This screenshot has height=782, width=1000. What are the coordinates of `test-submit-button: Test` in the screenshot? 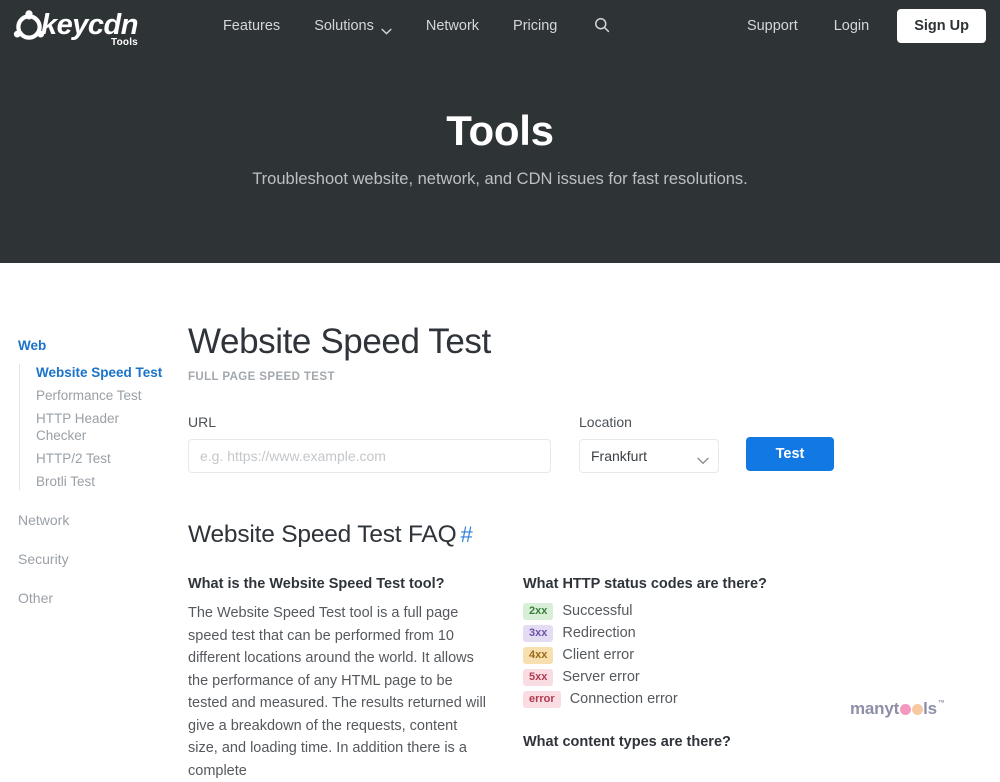 It's located at (790, 454).